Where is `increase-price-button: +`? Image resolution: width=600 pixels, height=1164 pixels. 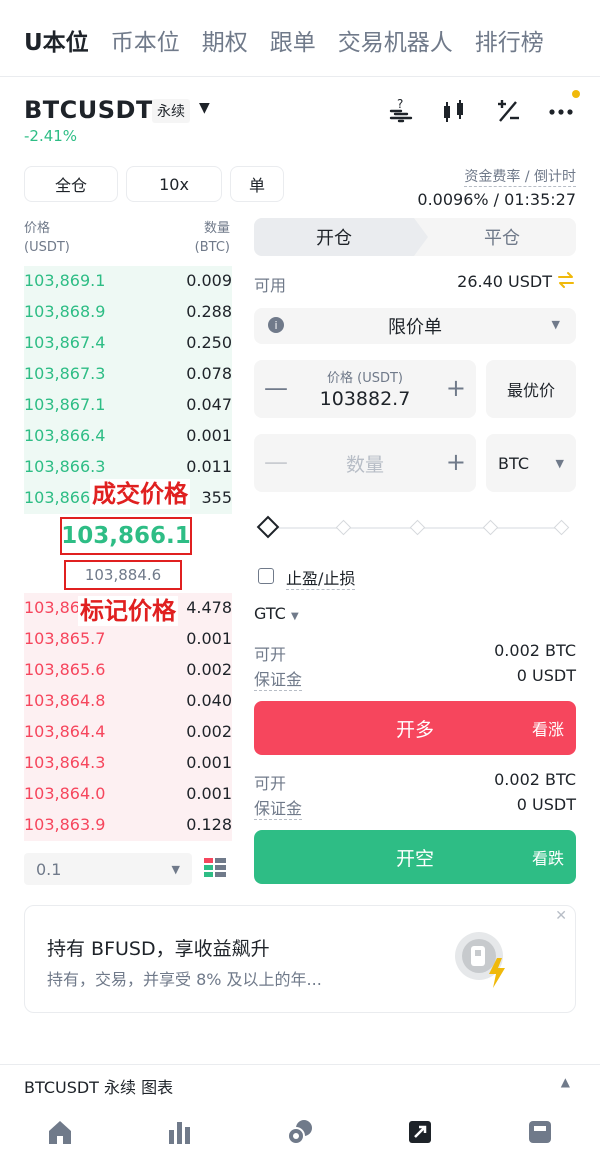 increase-price-button: + is located at coordinates (456, 388).